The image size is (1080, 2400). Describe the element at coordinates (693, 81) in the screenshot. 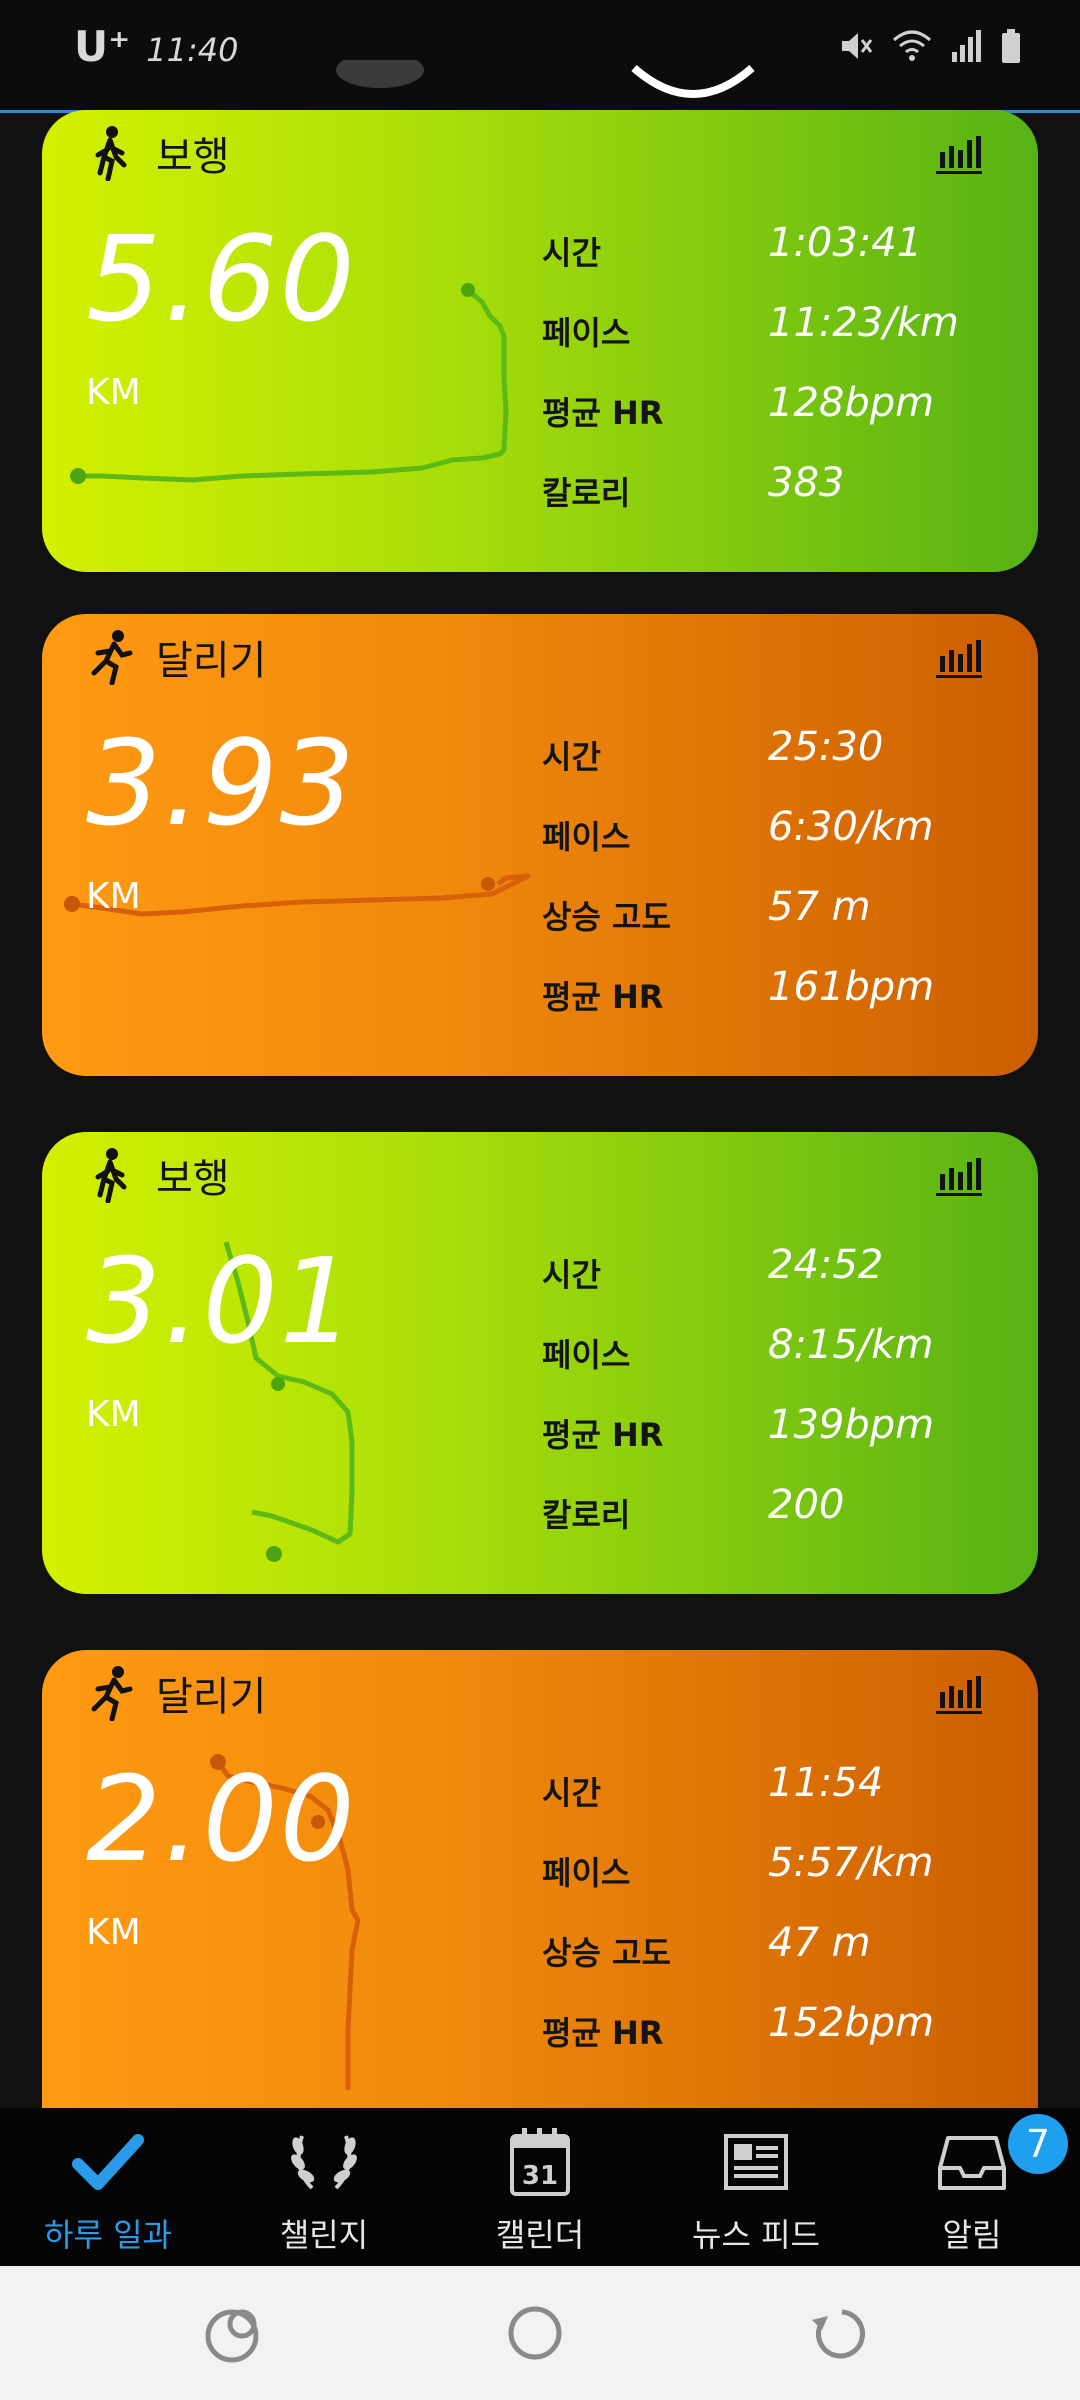

I see `progress-ring-arc` at that location.